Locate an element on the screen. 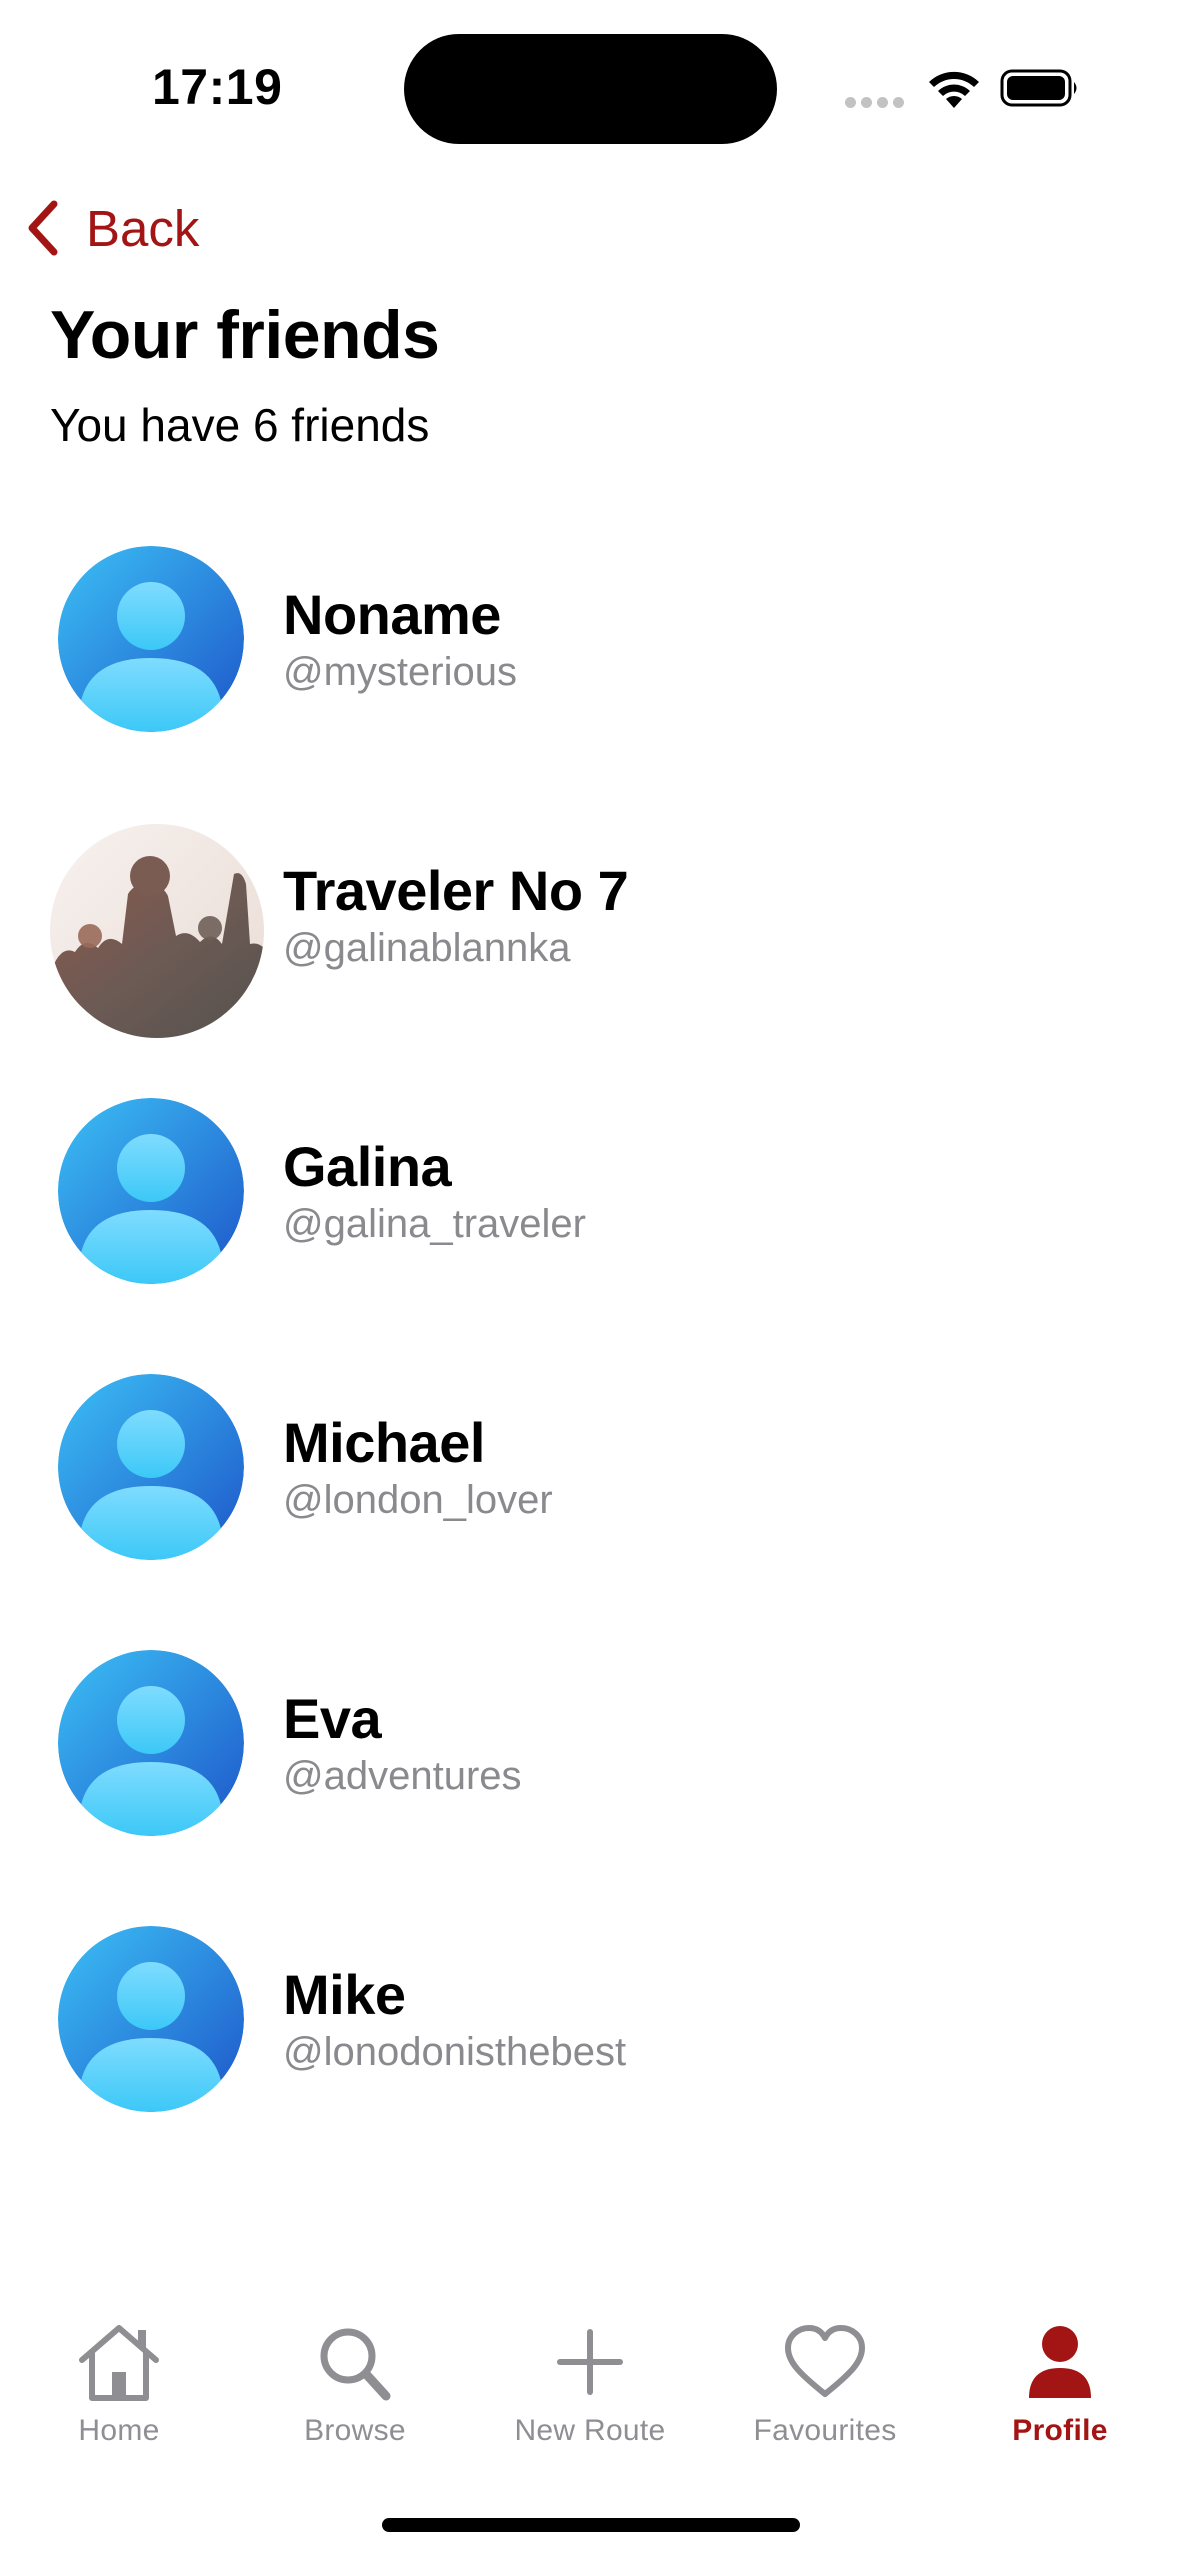 This screenshot has width=1179, height=2556. friend-handle: @galina_traveler is located at coordinates (434, 1224).